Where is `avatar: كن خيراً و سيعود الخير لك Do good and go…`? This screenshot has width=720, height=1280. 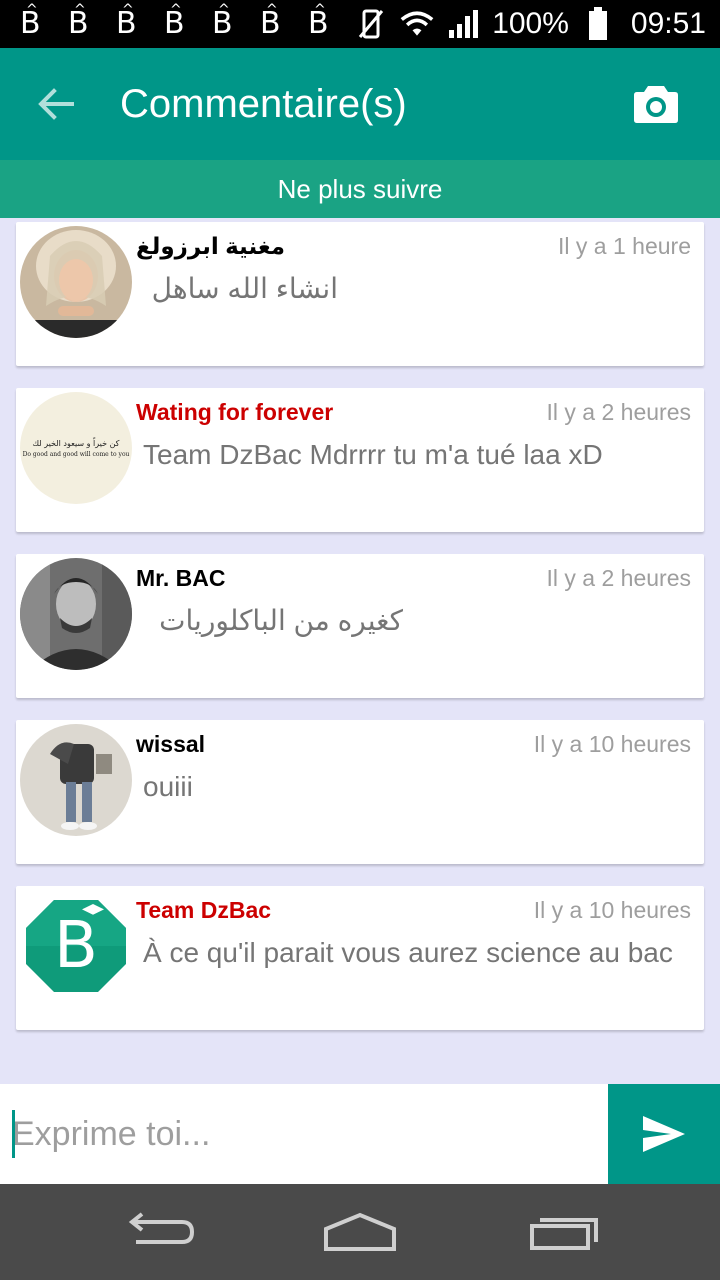 avatar: كن خيراً و سيعود الخير لك Do good and go… is located at coordinates (76, 448).